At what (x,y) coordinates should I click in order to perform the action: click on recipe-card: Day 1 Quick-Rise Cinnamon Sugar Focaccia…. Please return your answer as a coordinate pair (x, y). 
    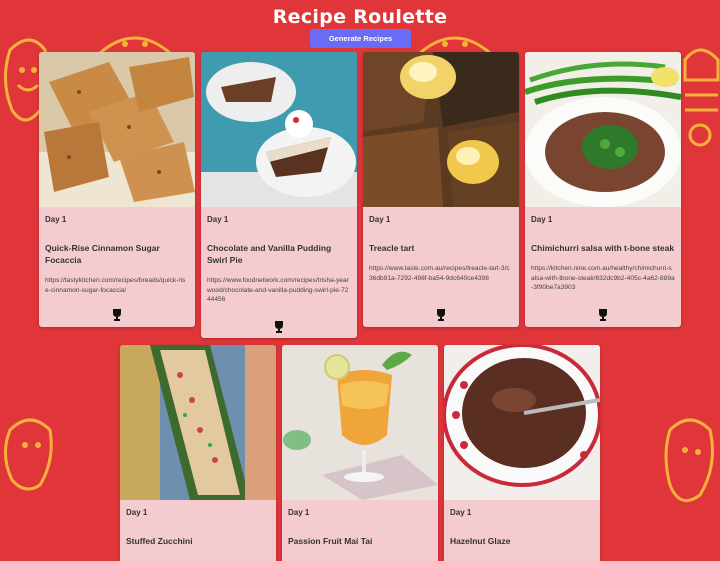
    Looking at the image, I should click on (117, 189).